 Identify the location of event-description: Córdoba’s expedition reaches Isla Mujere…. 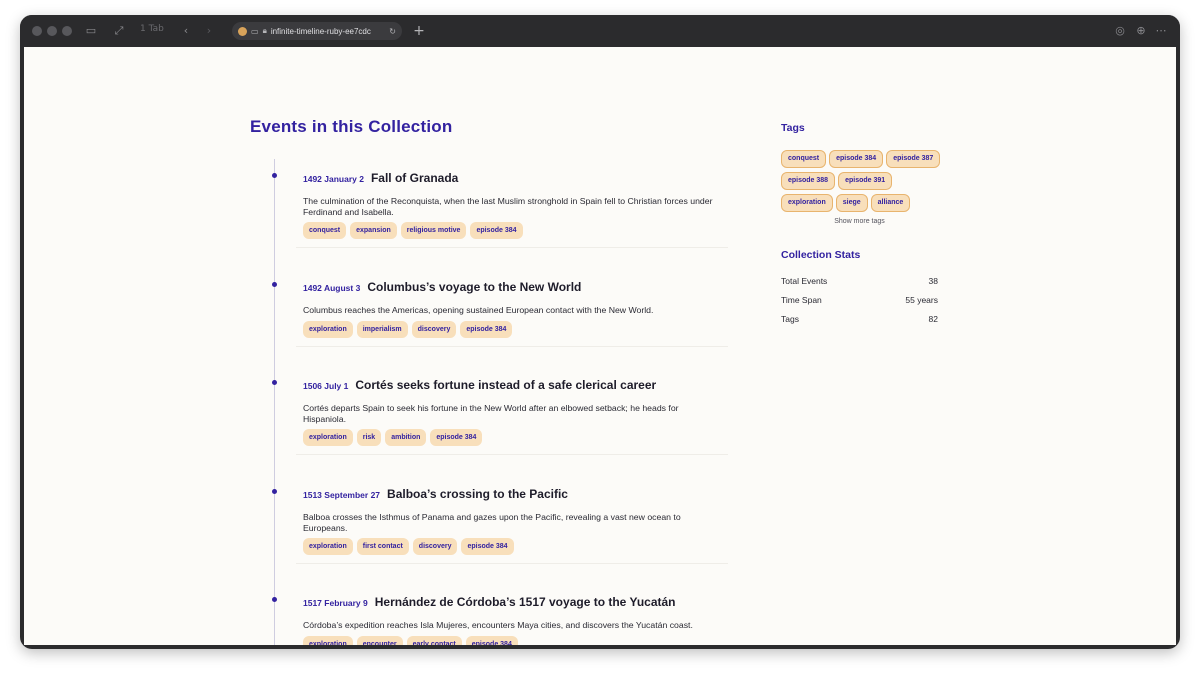
(498, 625).